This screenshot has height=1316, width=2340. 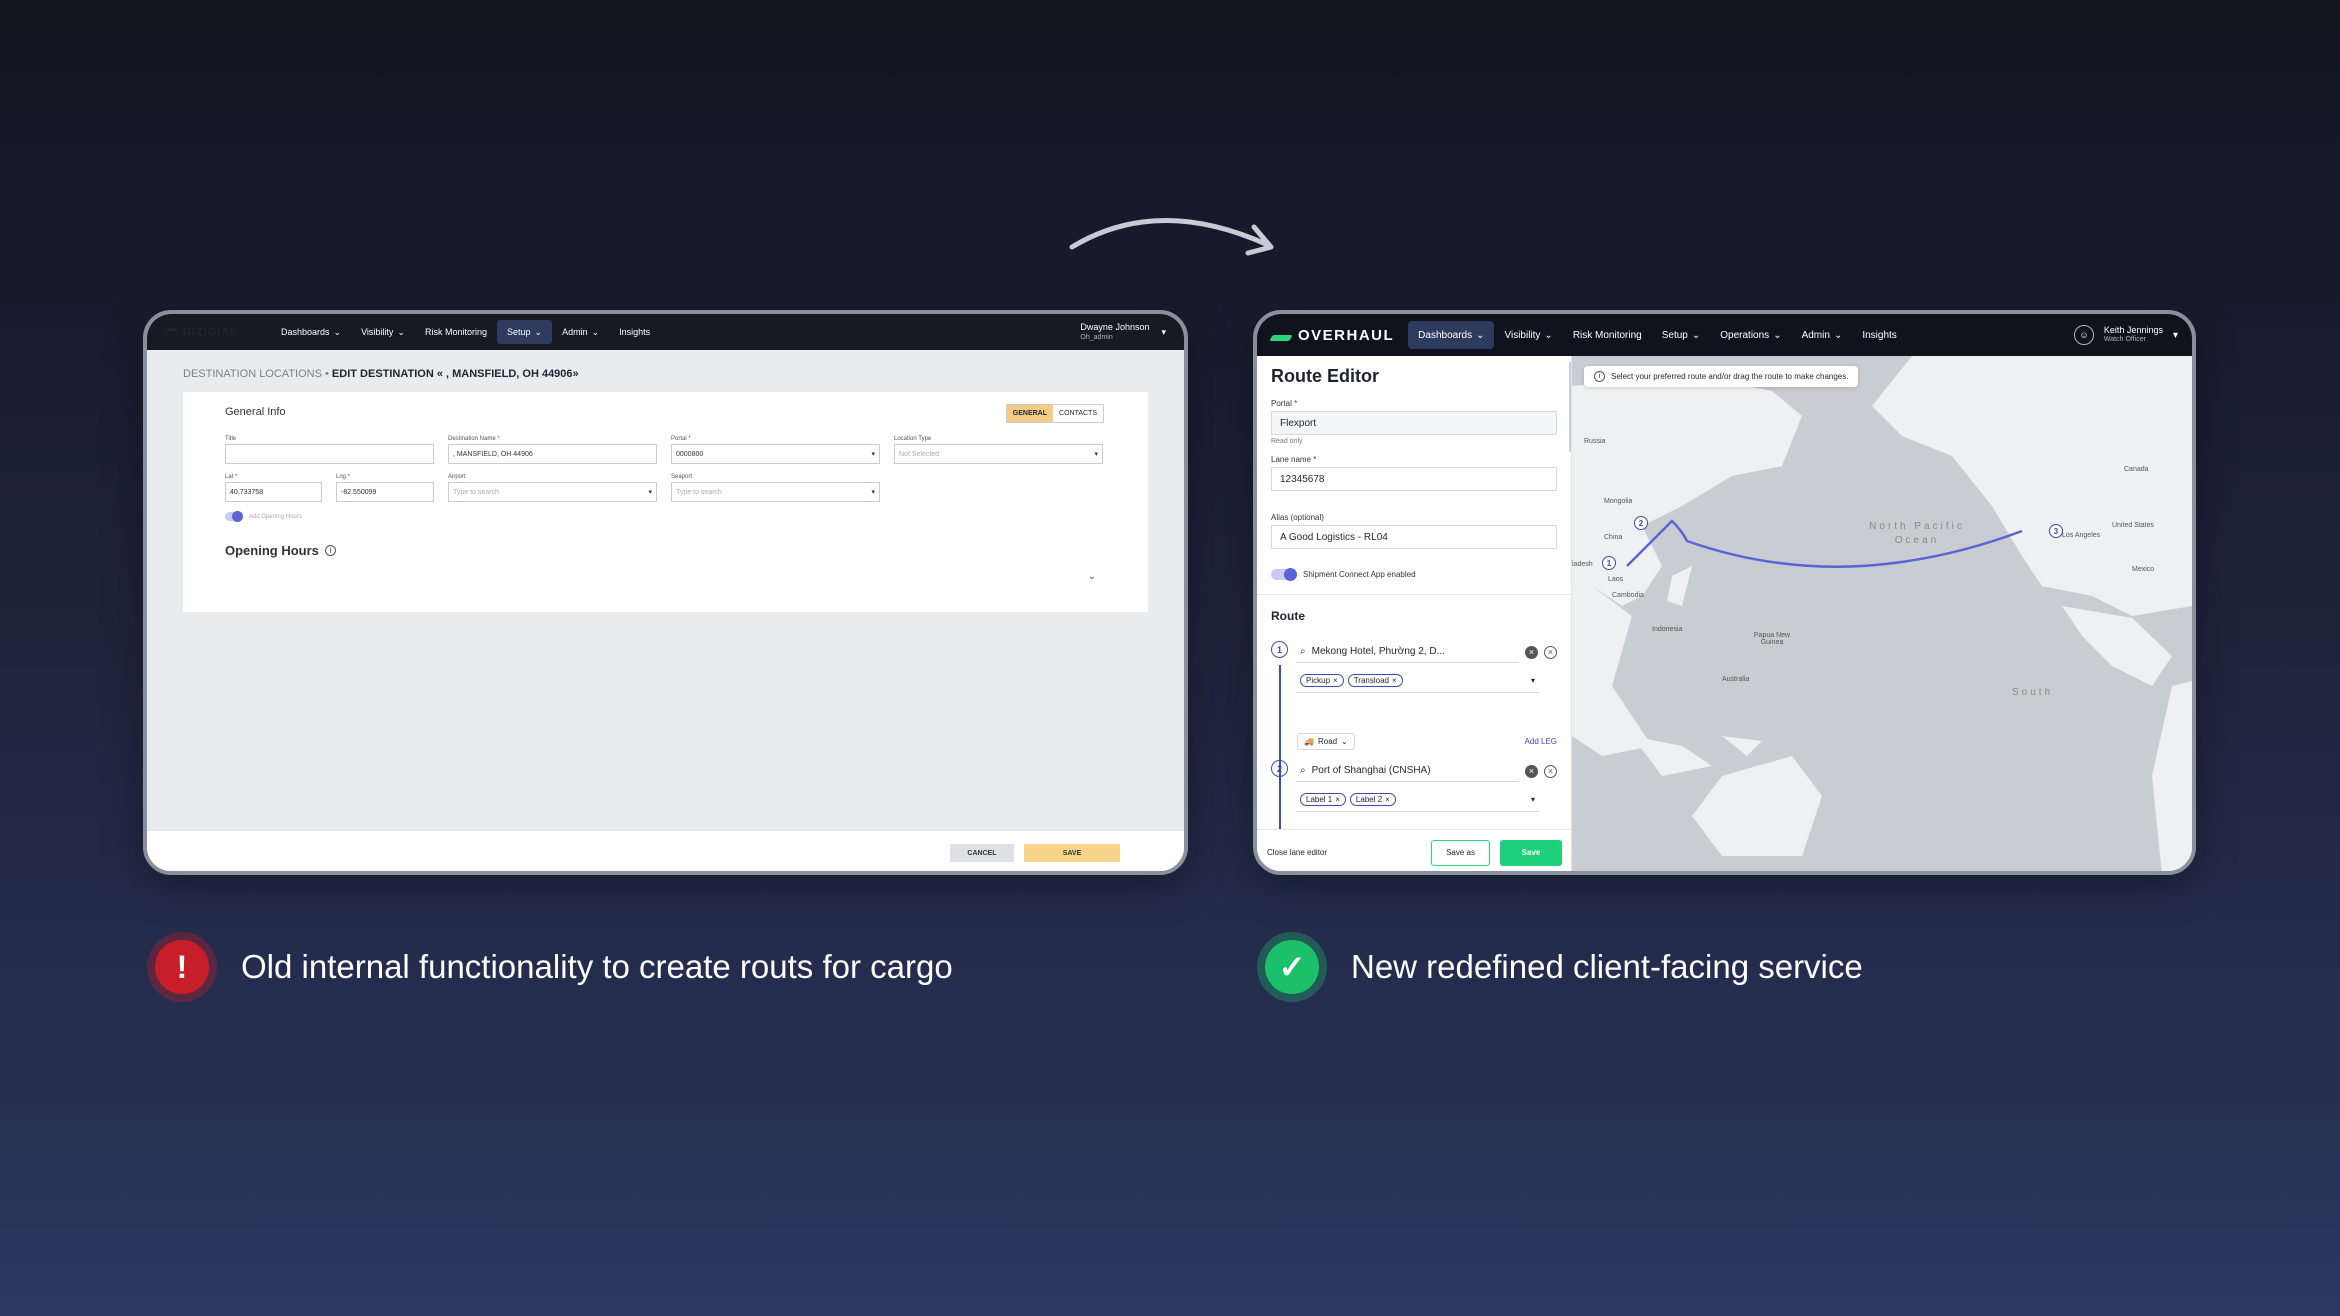 I want to click on old-nav-risk: Risk Monitoring, so click(x=456, y=332).